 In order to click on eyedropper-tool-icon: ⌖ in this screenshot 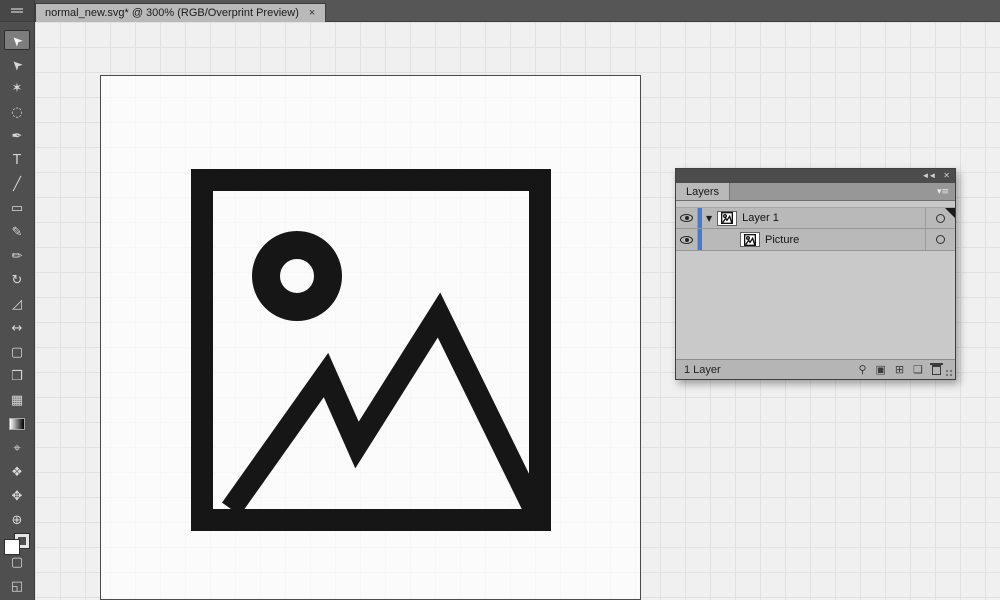, I will do `click(17, 448)`.